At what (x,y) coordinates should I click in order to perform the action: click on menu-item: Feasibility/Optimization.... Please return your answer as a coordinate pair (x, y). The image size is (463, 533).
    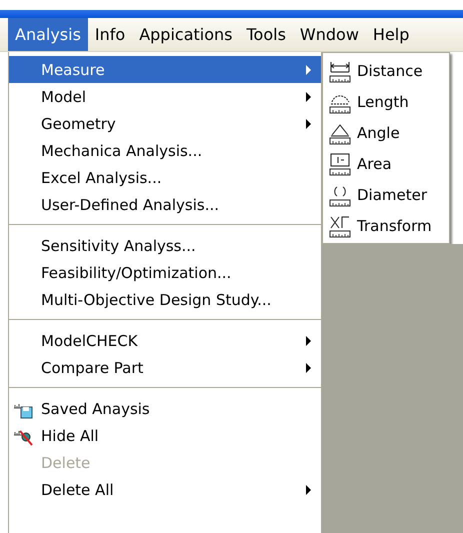
    Looking at the image, I should click on (165, 272).